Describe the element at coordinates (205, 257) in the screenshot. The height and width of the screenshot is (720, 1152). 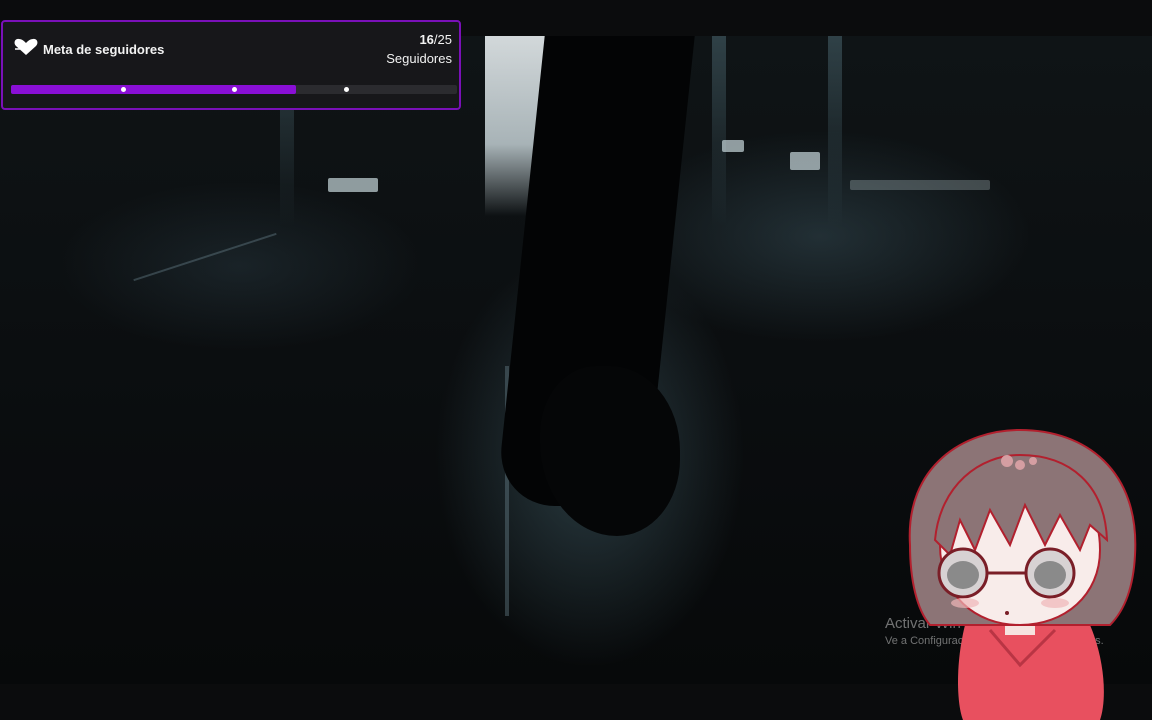
I see `floor-line` at that location.